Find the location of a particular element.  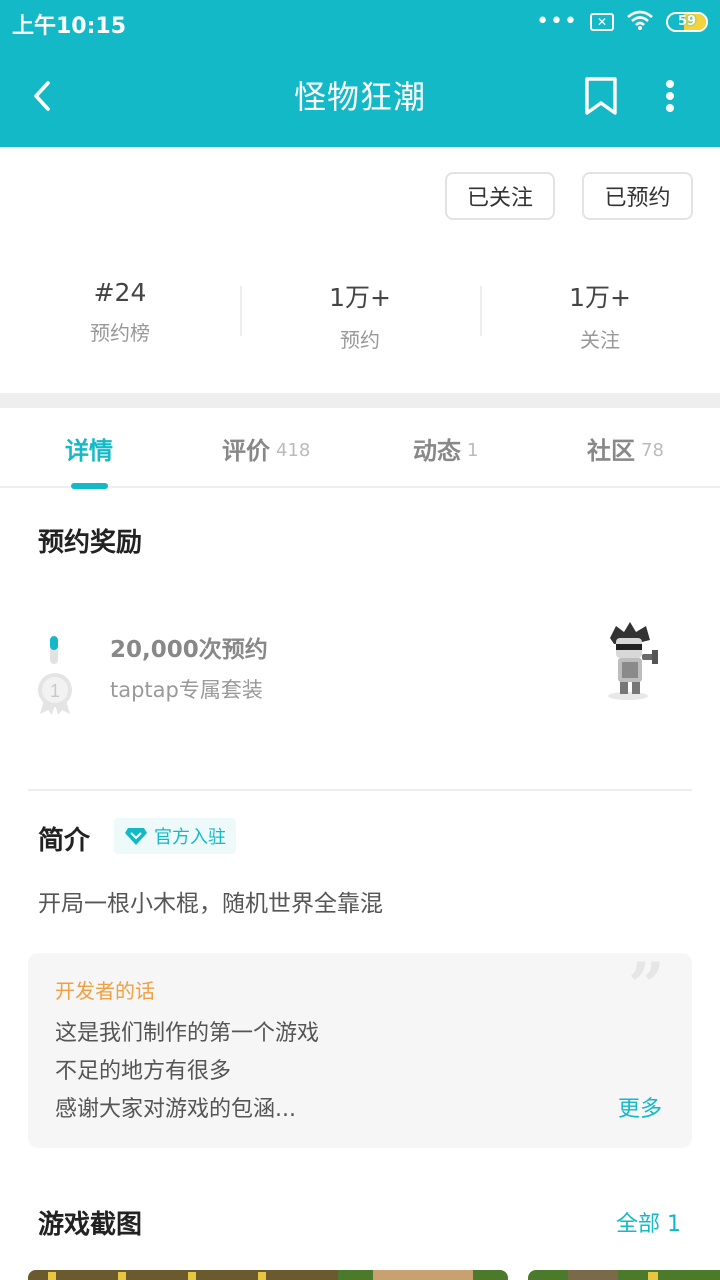

wifi-icon is located at coordinates (640, 22).